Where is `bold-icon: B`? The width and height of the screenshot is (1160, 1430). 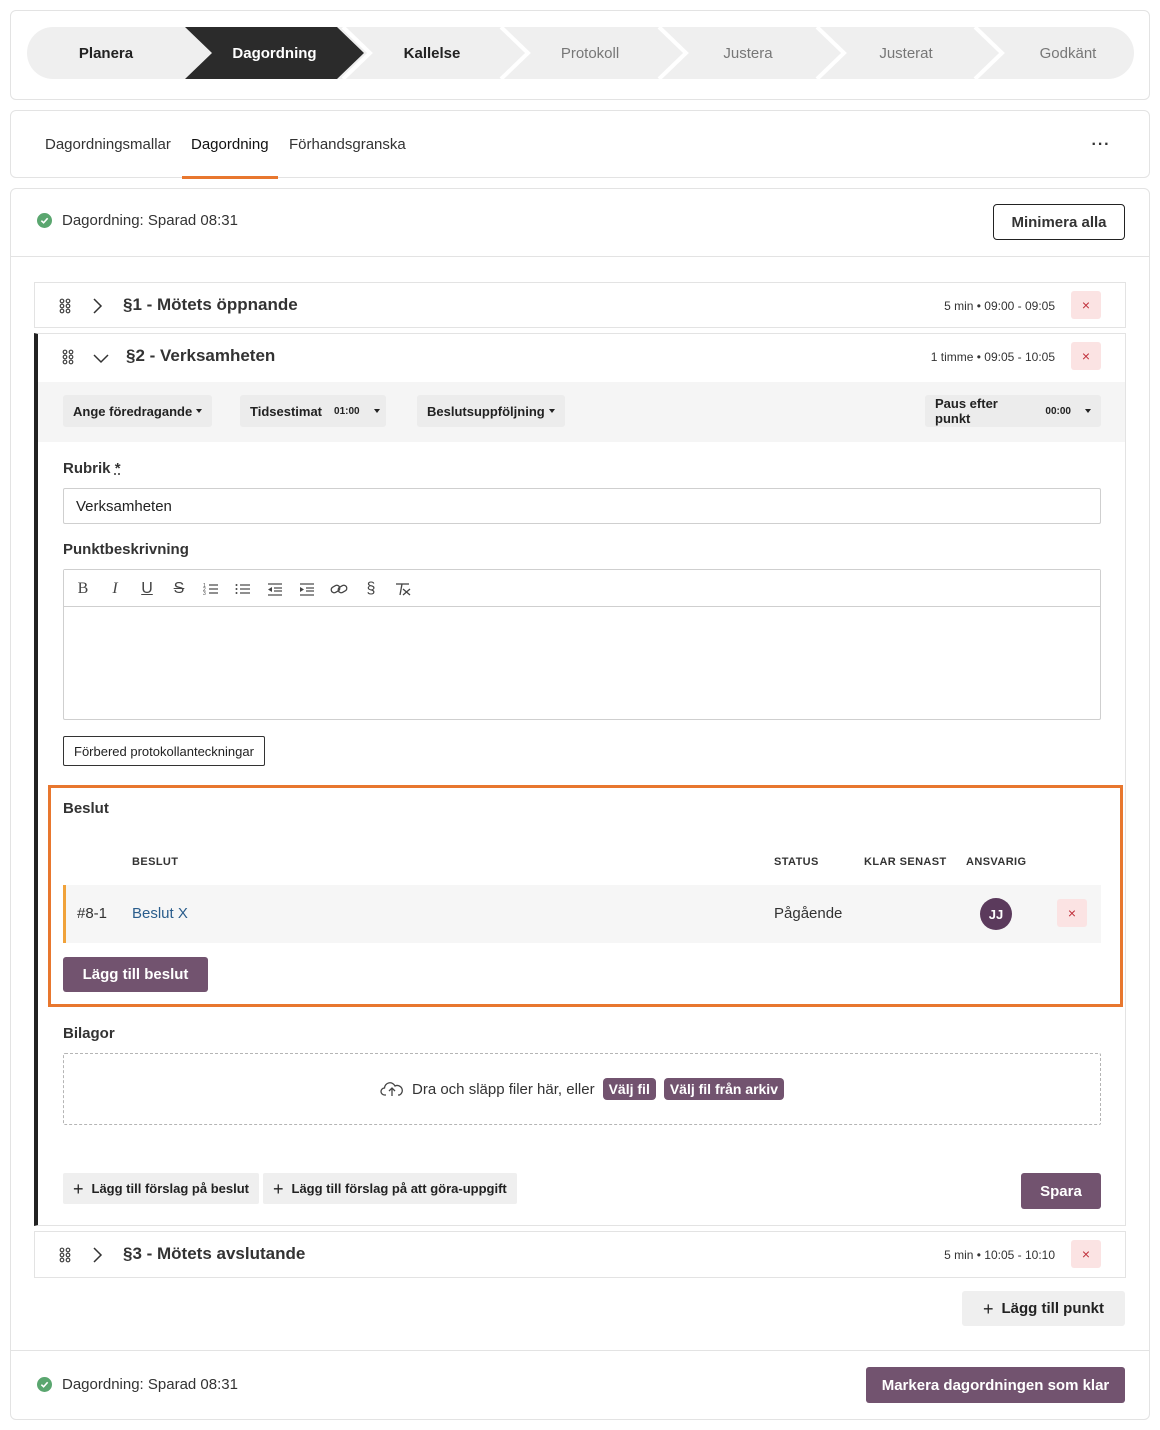
bold-icon: B is located at coordinates (83, 589).